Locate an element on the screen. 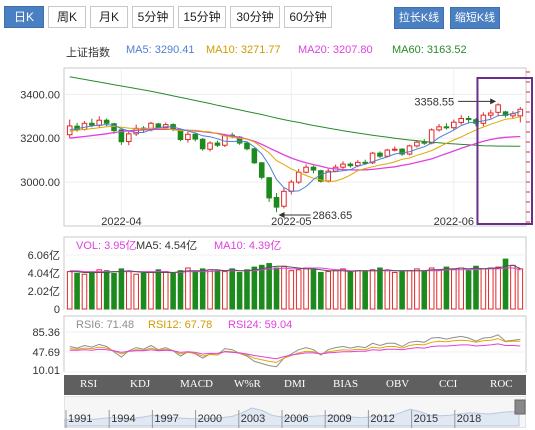 This screenshot has width=535, height=430. indicator-tabs: RSI KDJ MACD W%R DMI BIAS OBV CCI ROC is located at coordinates (295, 385).